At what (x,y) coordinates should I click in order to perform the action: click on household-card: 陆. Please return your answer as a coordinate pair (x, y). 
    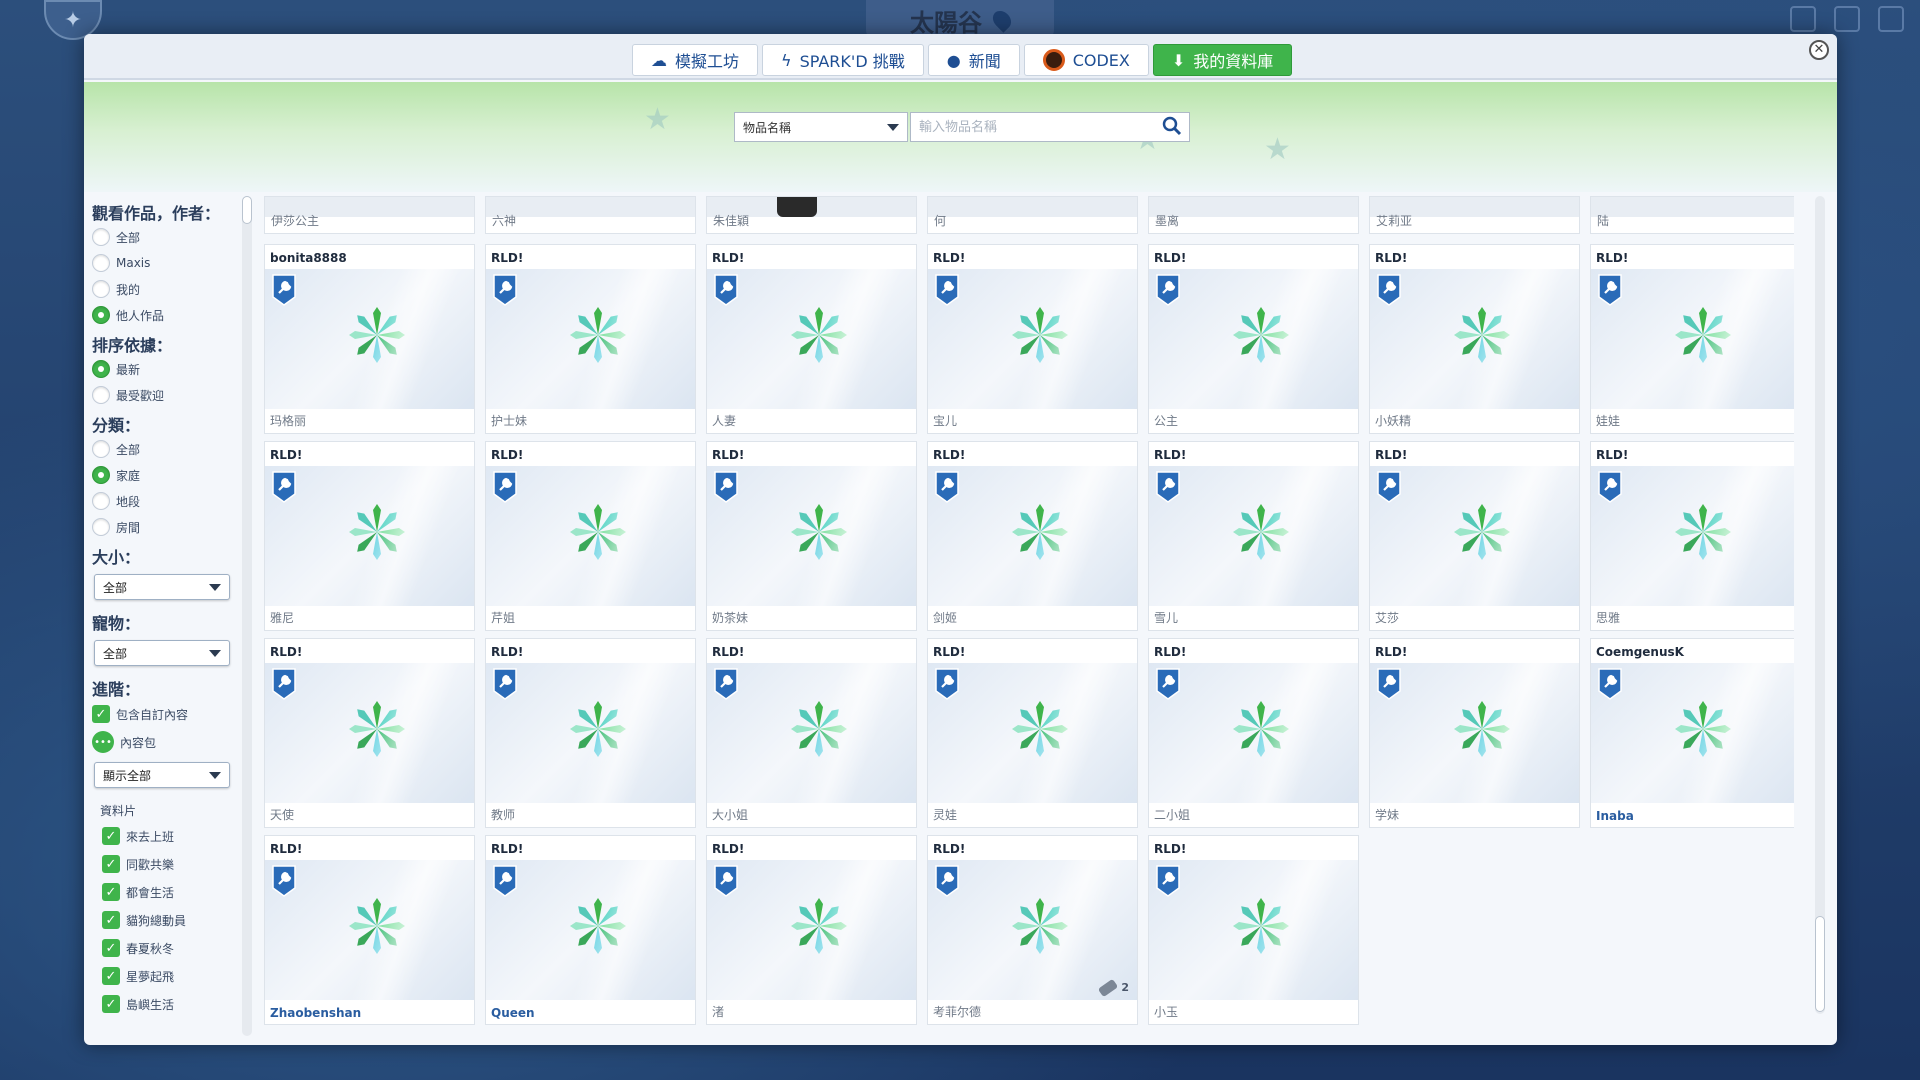
    Looking at the image, I should click on (1692, 215).